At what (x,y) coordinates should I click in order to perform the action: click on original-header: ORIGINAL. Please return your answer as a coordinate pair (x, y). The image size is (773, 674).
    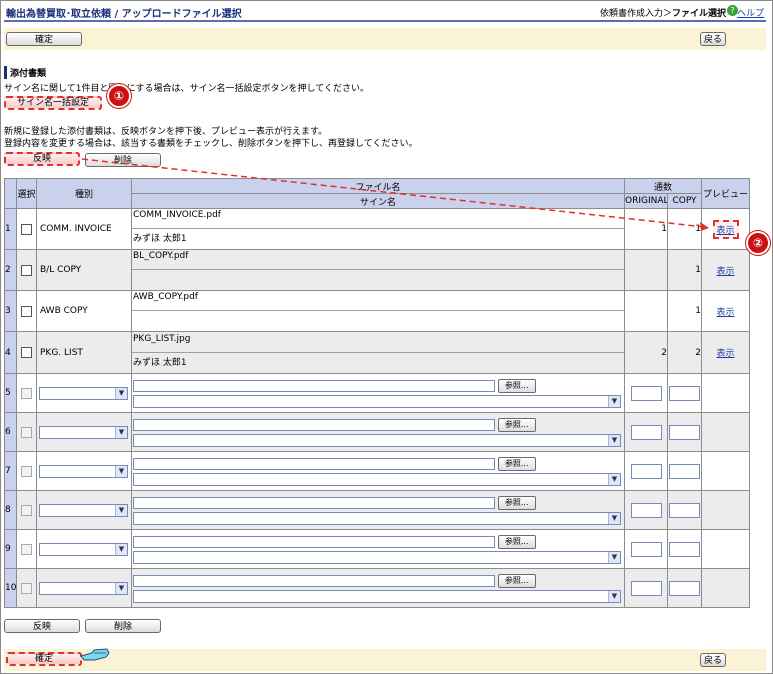
    Looking at the image, I should click on (646, 201).